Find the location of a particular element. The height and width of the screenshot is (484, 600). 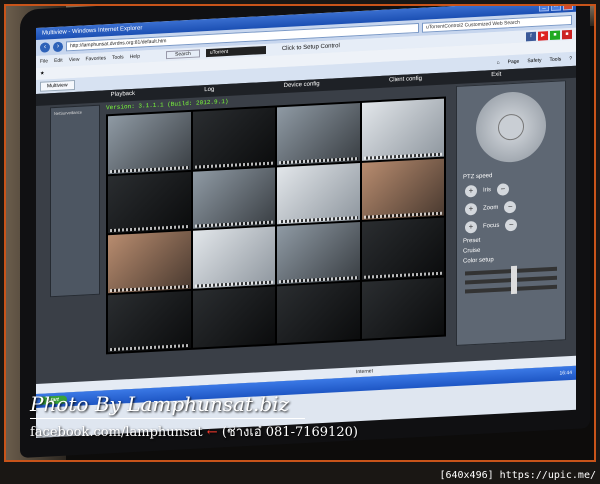

ptz-direction-pad is located at coordinates (511, 127).